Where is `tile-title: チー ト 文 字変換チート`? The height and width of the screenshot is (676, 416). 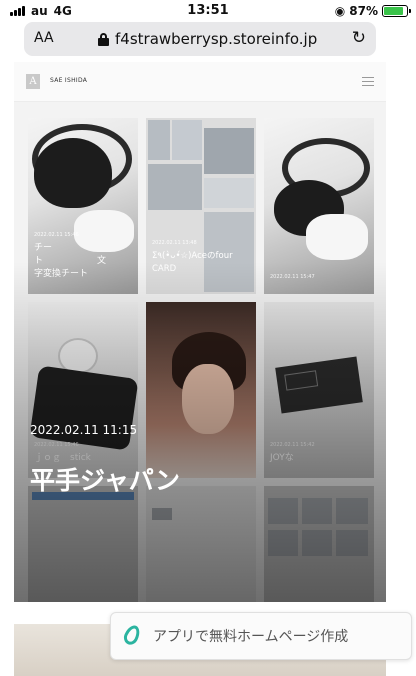 tile-title: チー ト 文 字変換チート is located at coordinates (70, 261).